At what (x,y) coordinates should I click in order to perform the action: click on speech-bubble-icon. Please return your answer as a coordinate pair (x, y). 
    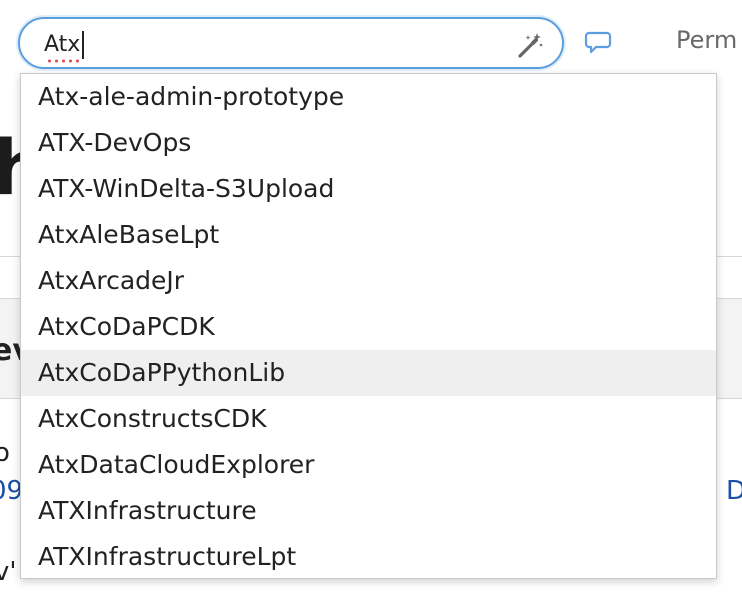
    Looking at the image, I should click on (598, 43).